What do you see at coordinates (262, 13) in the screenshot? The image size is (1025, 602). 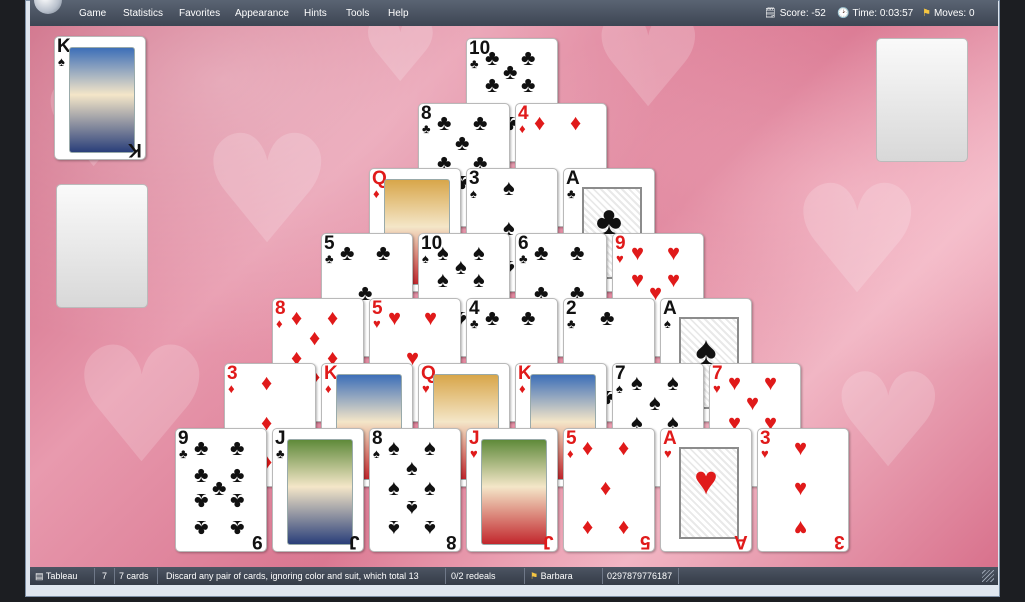 I see `menu-appearance: Appearance` at bounding box center [262, 13].